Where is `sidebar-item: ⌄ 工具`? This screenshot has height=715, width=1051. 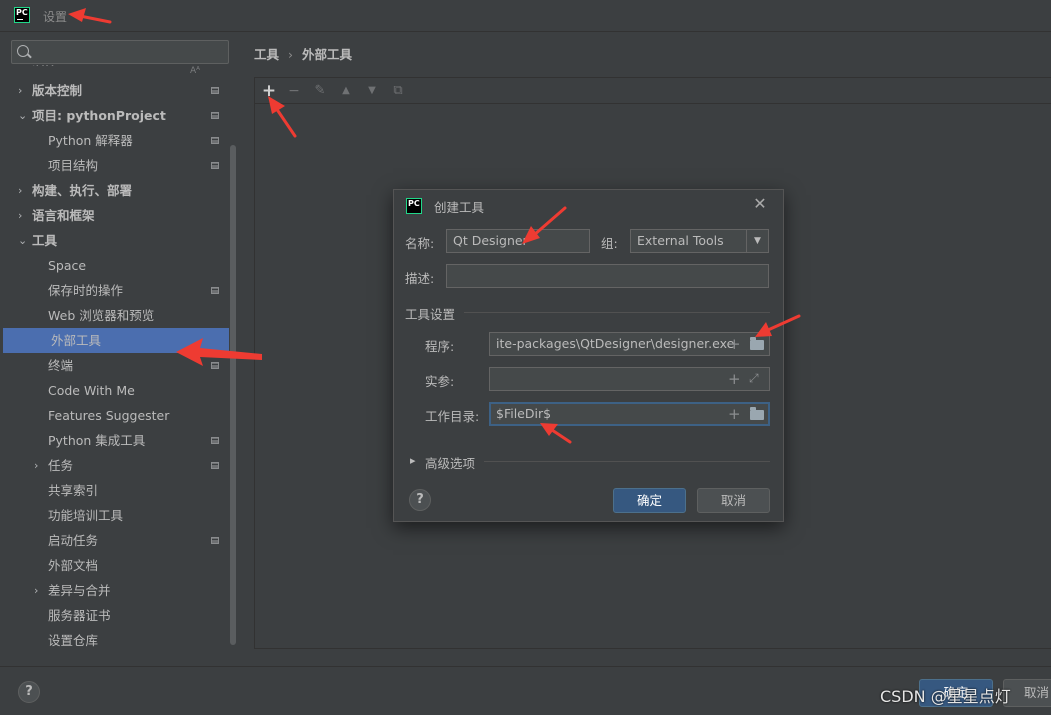
sidebar-item: ⌄ 工具 is located at coordinates (114, 240).